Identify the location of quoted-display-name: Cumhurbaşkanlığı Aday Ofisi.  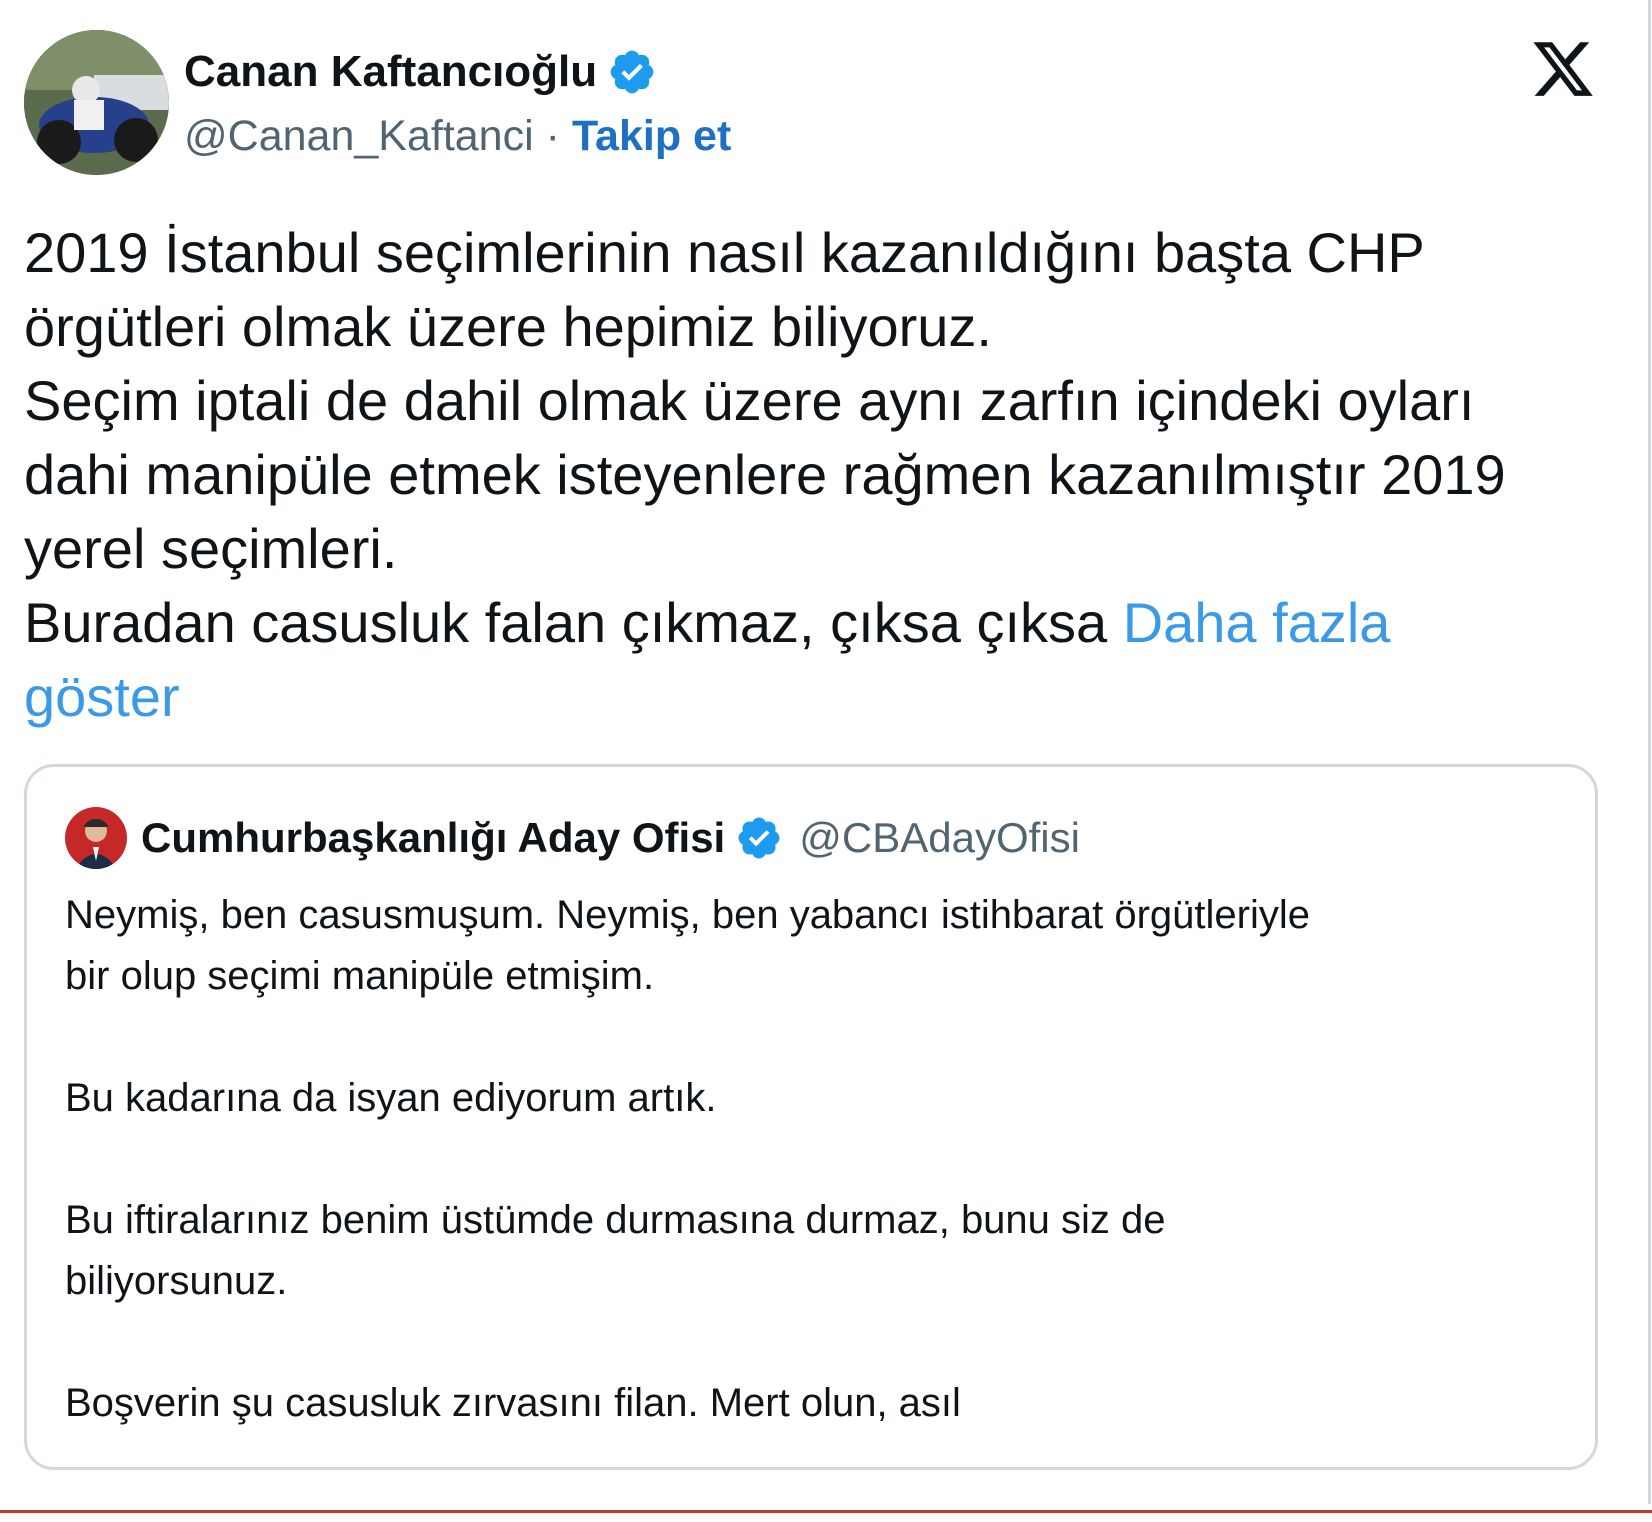
(433, 838).